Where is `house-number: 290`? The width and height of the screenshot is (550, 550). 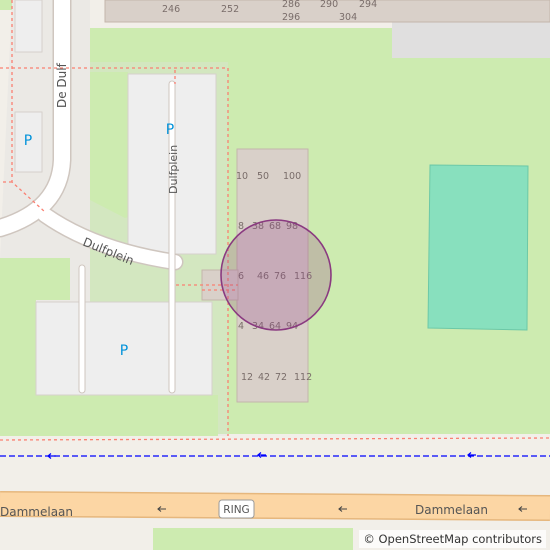 house-number: 290 is located at coordinates (329, 5).